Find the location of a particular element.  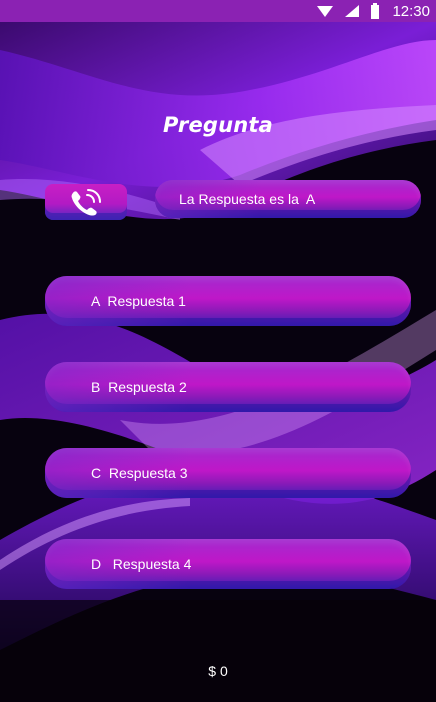

battery-icon is located at coordinates (375, 11).